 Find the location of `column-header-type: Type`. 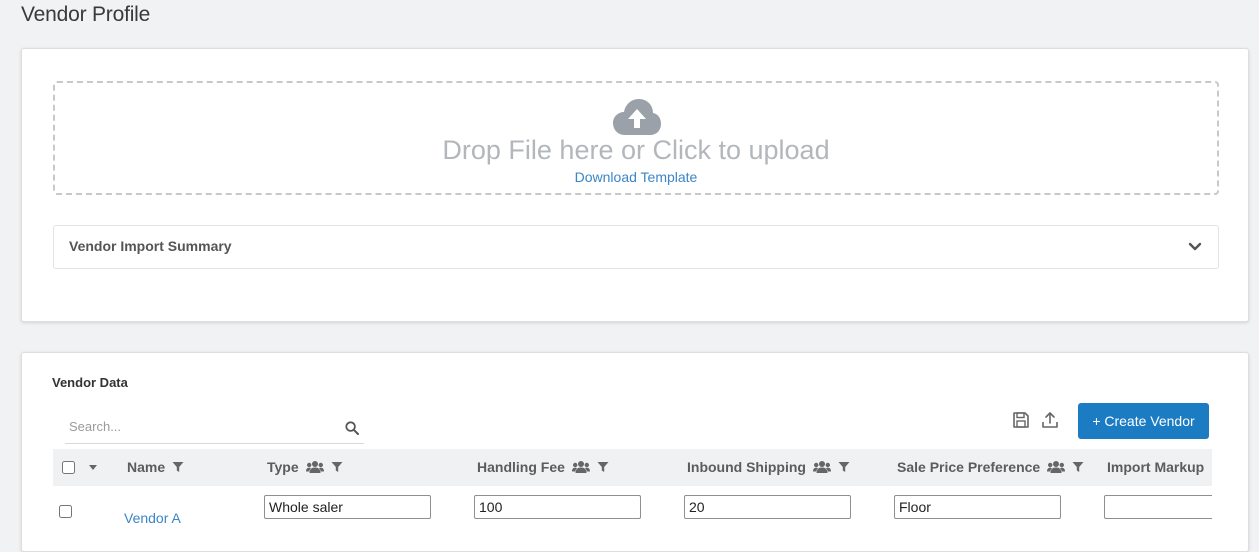

column-header-type: Type is located at coordinates (305, 467).